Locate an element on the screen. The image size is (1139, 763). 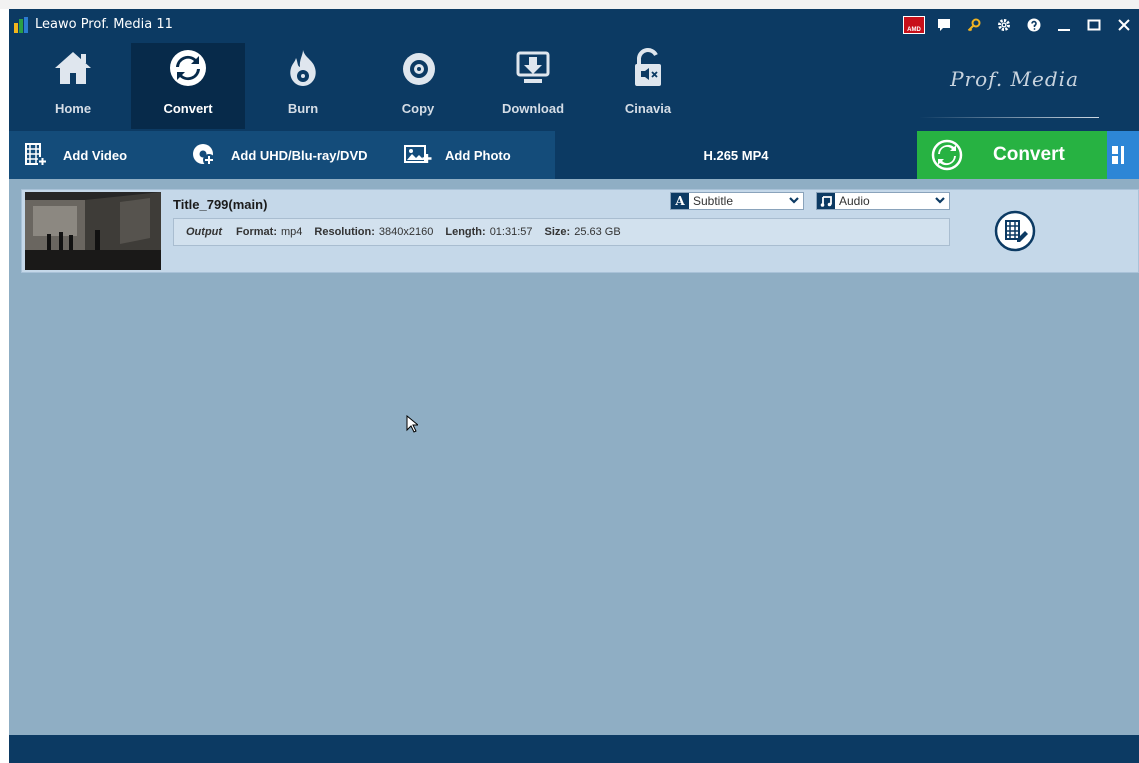
nav-item-burn: Burn is located at coordinates (303, 86).